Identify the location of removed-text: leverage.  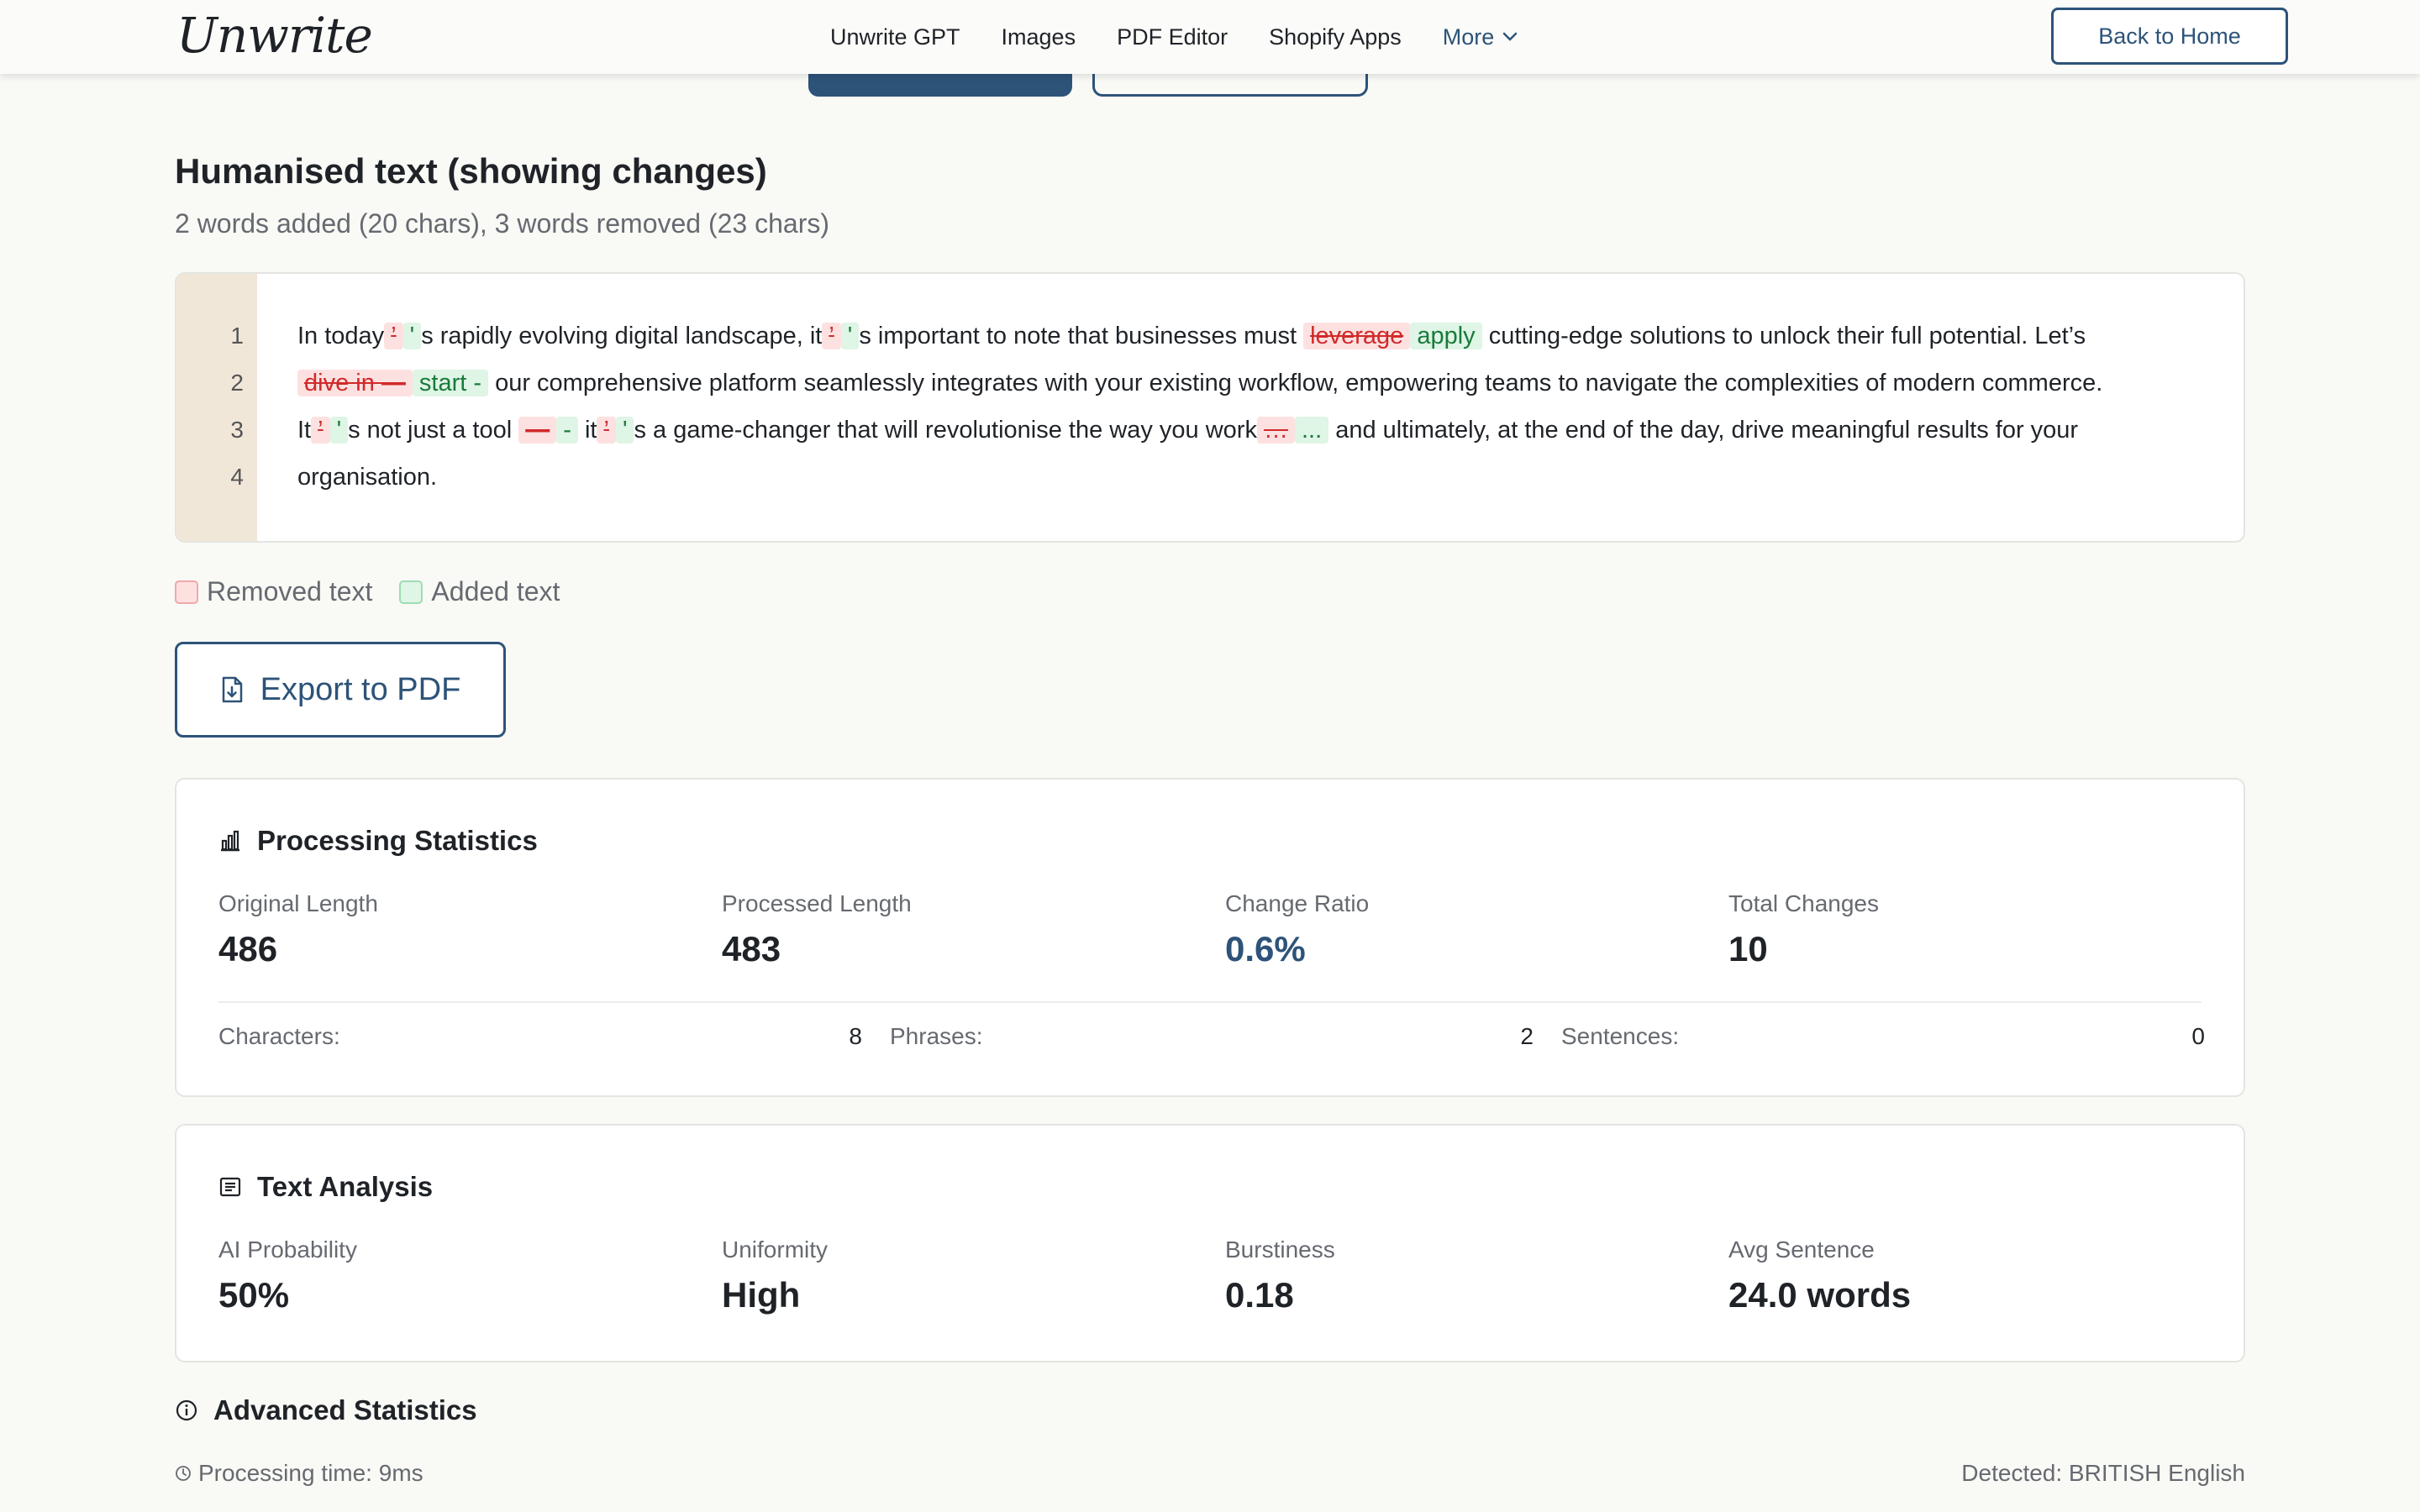
(1357, 336).